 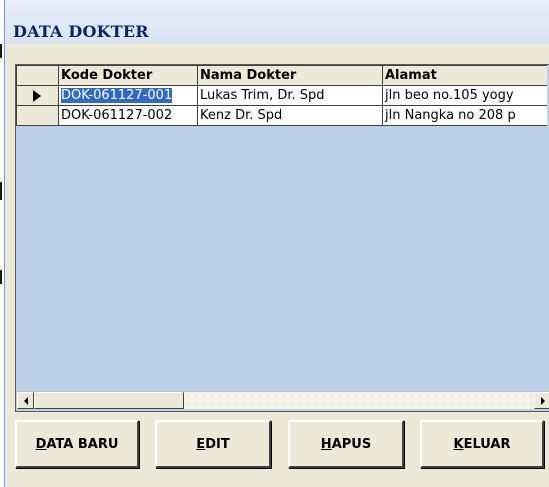 What do you see at coordinates (128, 75) in the screenshot?
I see `column-header-kode-dokter: Kode Dokter` at bounding box center [128, 75].